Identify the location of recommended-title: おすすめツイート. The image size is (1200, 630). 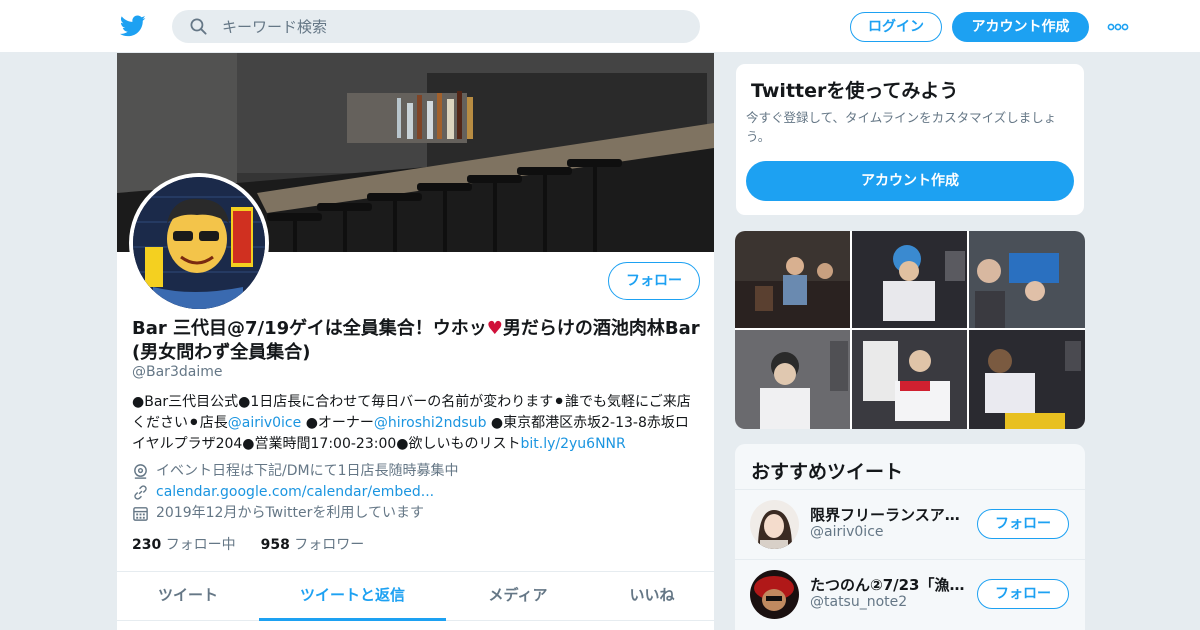
(827, 472).